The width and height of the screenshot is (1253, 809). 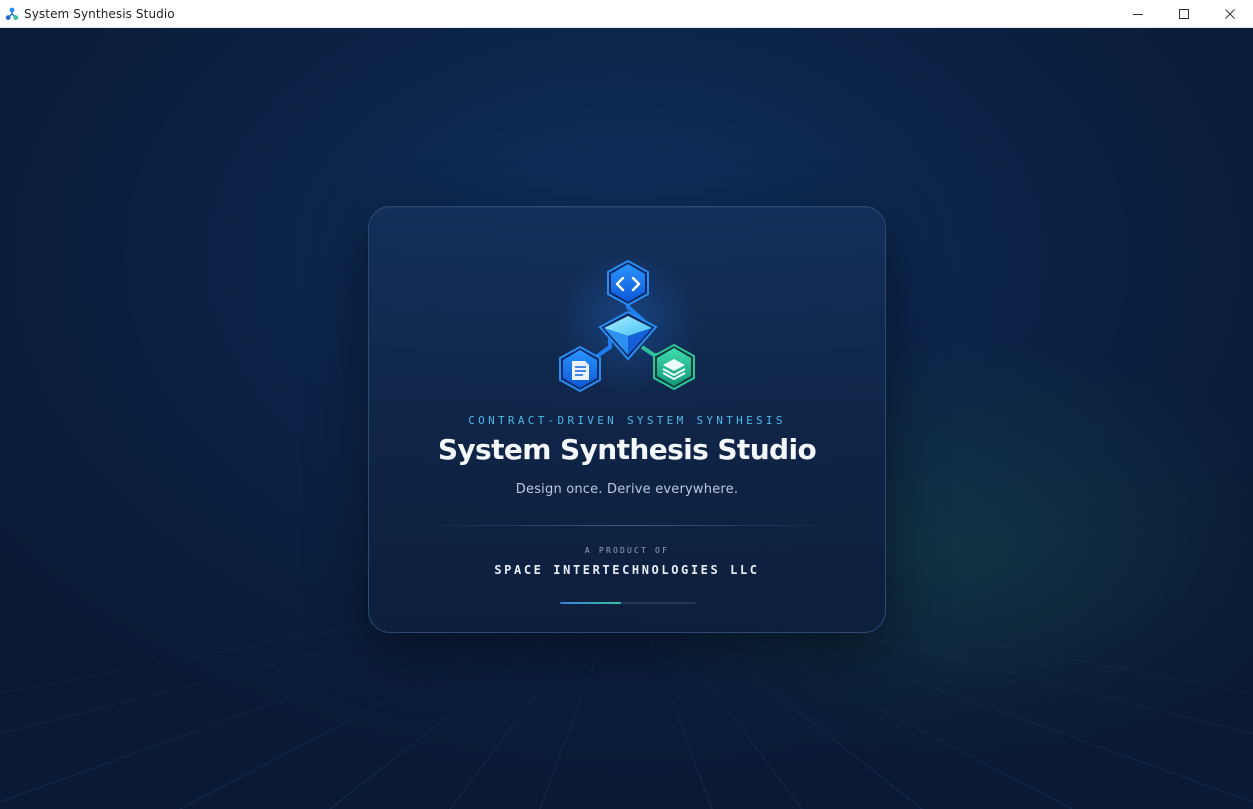 I want to click on product-of-label: A PRODUCT OF, so click(x=627, y=550).